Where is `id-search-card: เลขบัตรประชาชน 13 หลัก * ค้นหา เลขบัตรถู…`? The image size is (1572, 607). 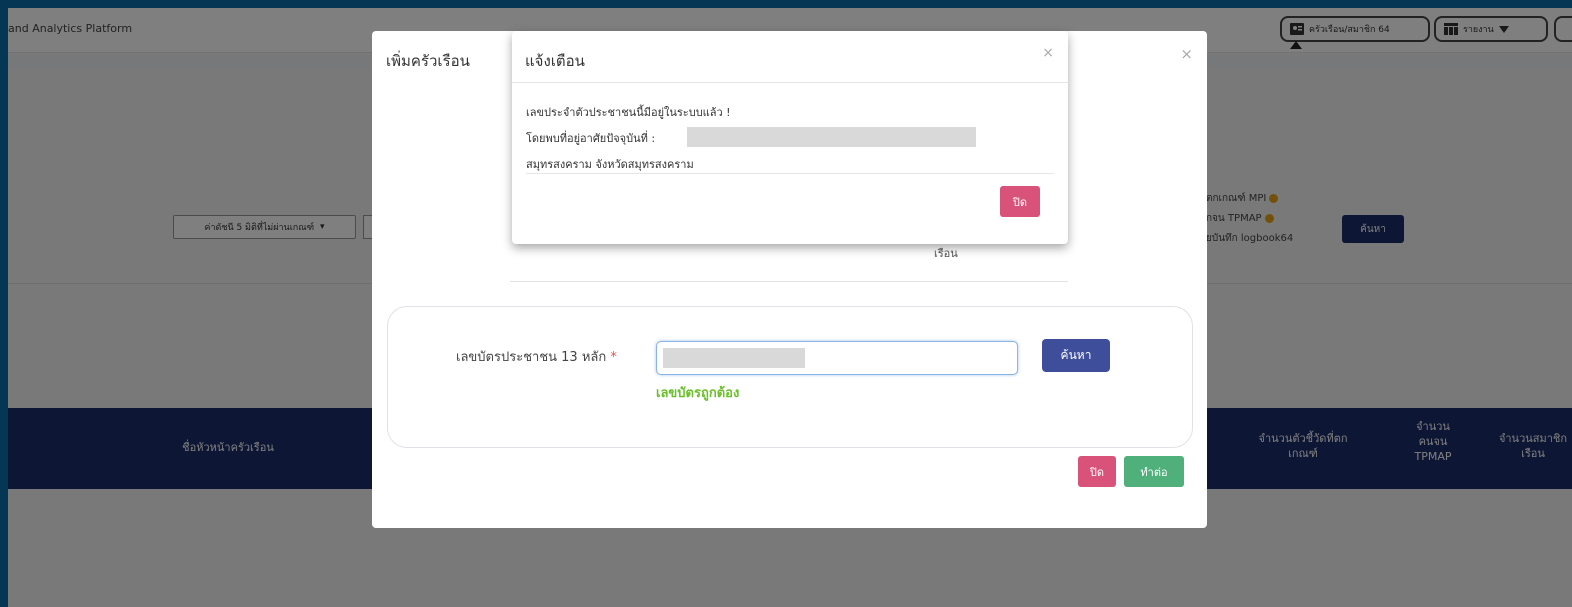
id-search-card: เลขบัตรประชาชน 13 หลัก * ค้นหา เลขบัตรถู… is located at coordinates (790, 377).